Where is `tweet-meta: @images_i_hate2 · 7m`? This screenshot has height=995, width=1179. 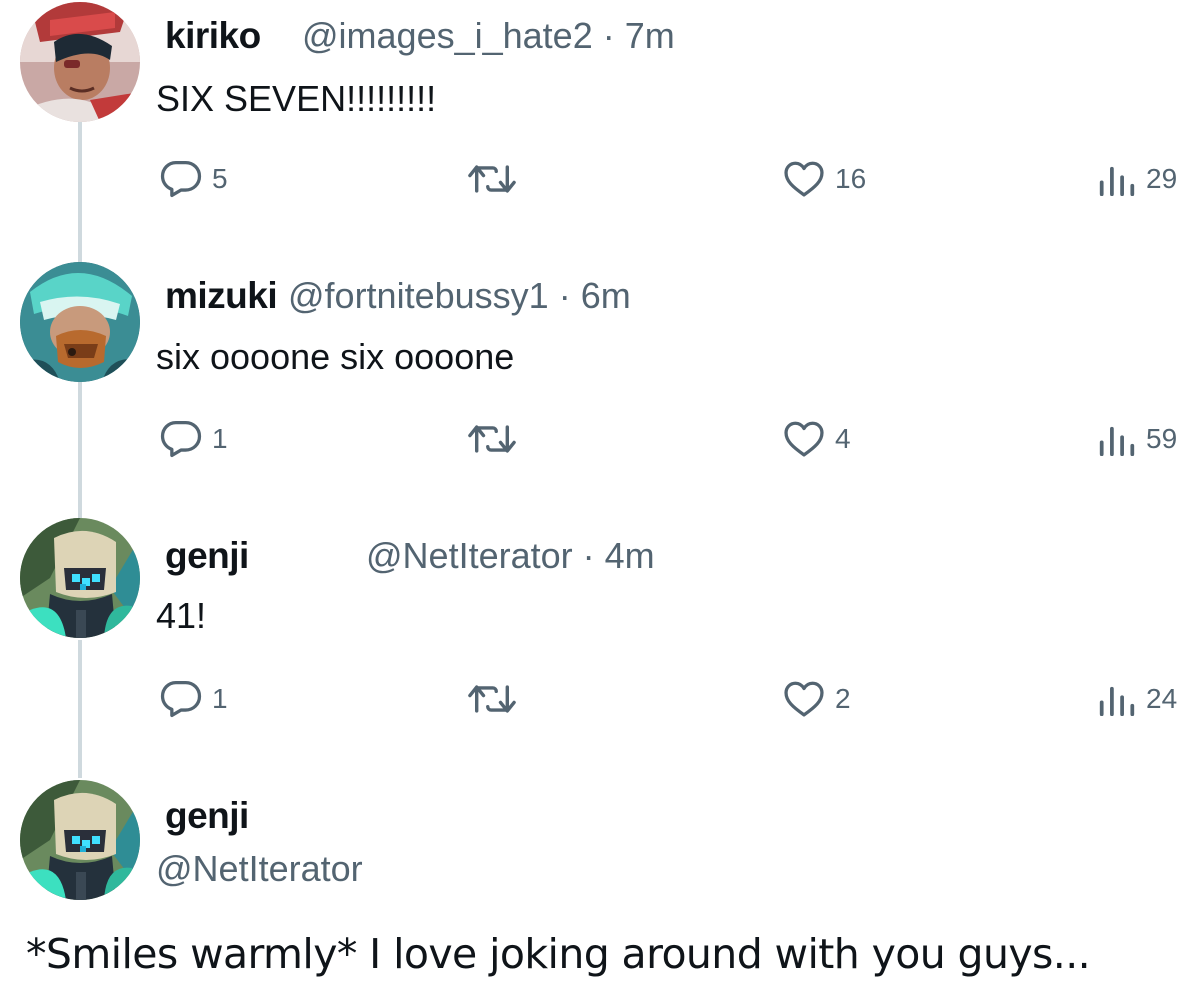
tweet-meta: @images_i_hate2 · 7m is located at coordinates (488, 36).